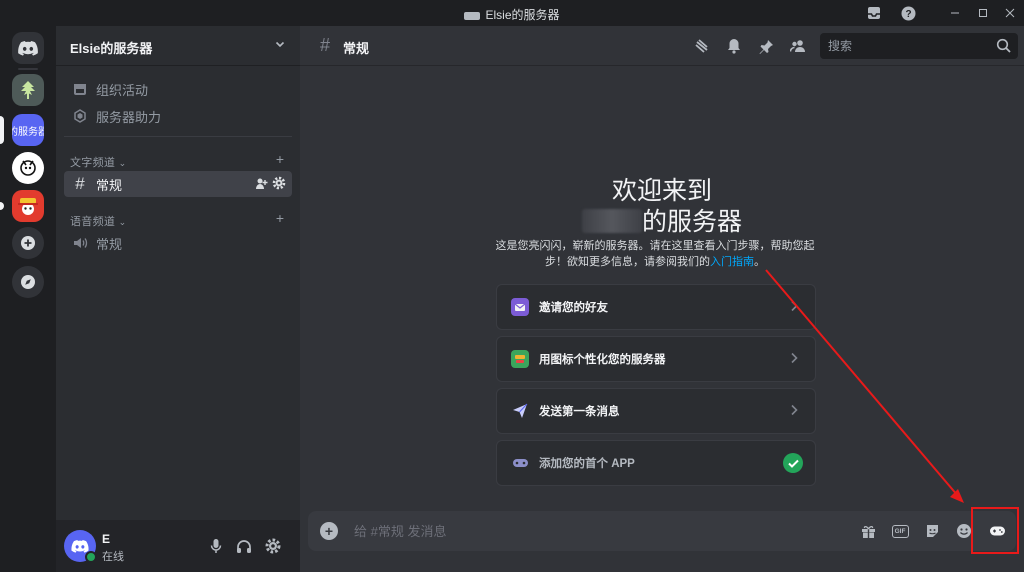  What do you see at coordinates (329, 531) in the screenshot?
I see `attach-plus-icon: +` at bounding box center [329, 531].